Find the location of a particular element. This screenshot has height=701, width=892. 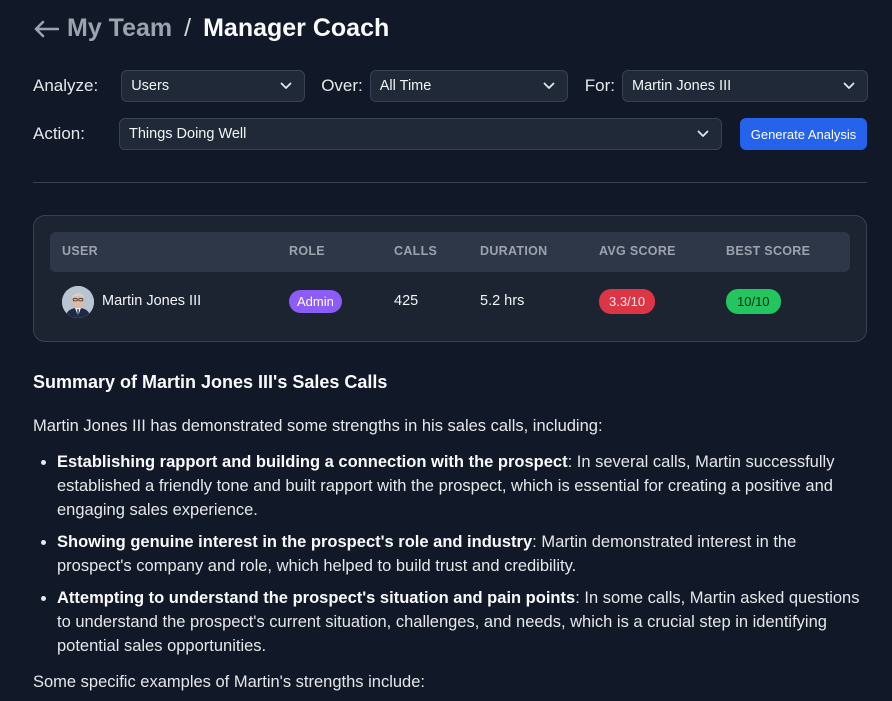

for-select: Martin Jones III is located at coordinates (745, 86).